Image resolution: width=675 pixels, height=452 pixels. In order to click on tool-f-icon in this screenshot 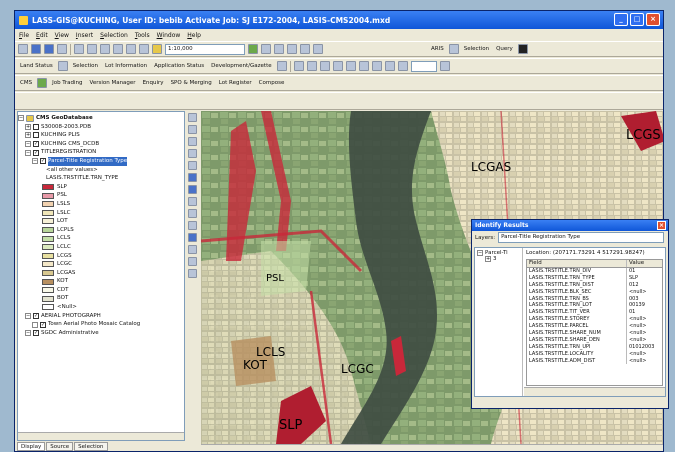, I will do `click(324, 66)`.